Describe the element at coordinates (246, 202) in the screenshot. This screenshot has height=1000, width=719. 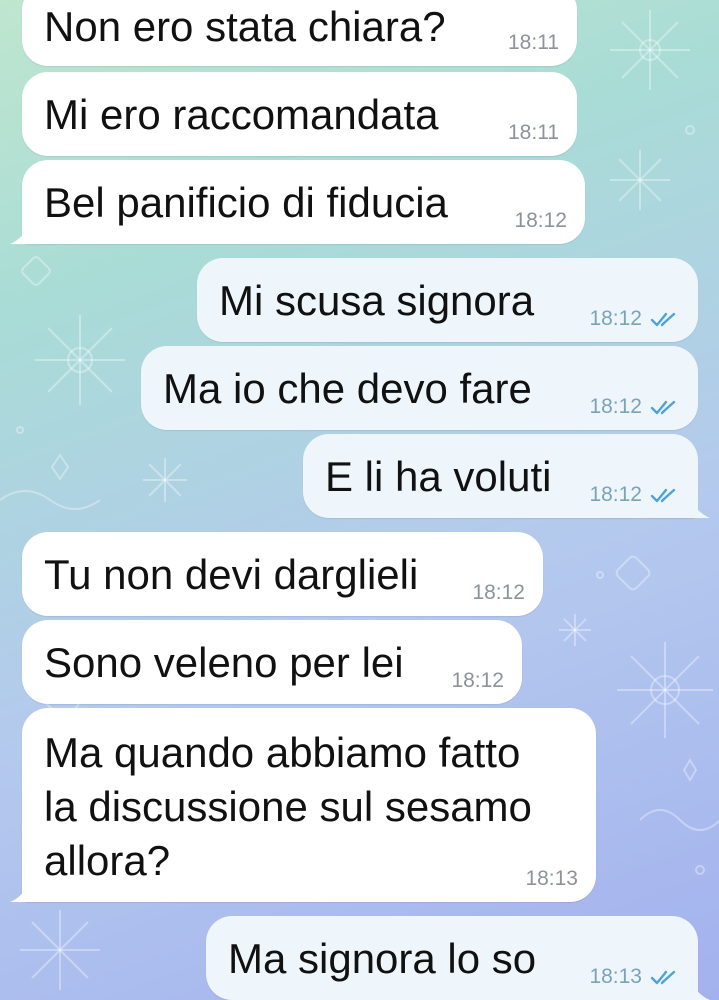
I see `message-text: Bel panificio di fiducia` at that location.